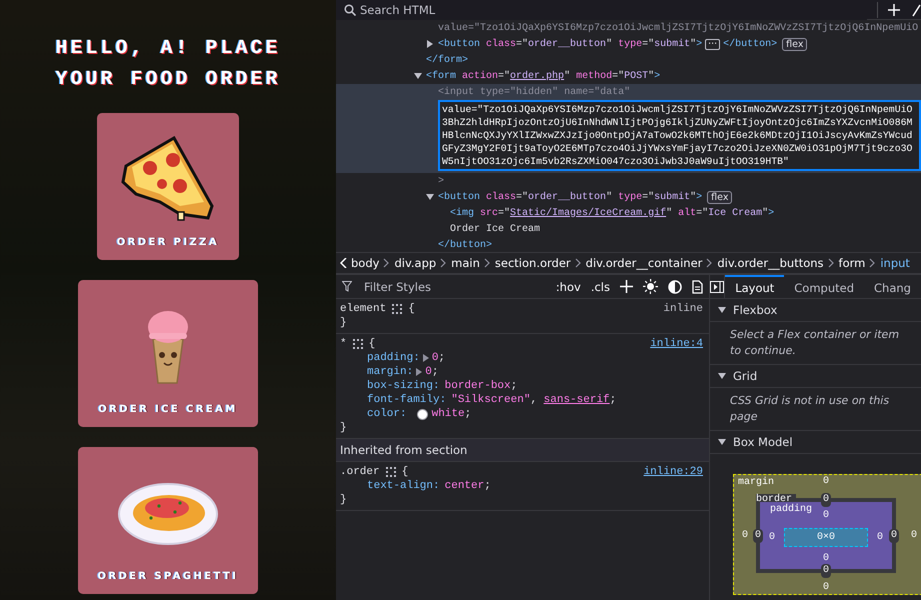  I want to click on css-selector: *, so click(343, 344).